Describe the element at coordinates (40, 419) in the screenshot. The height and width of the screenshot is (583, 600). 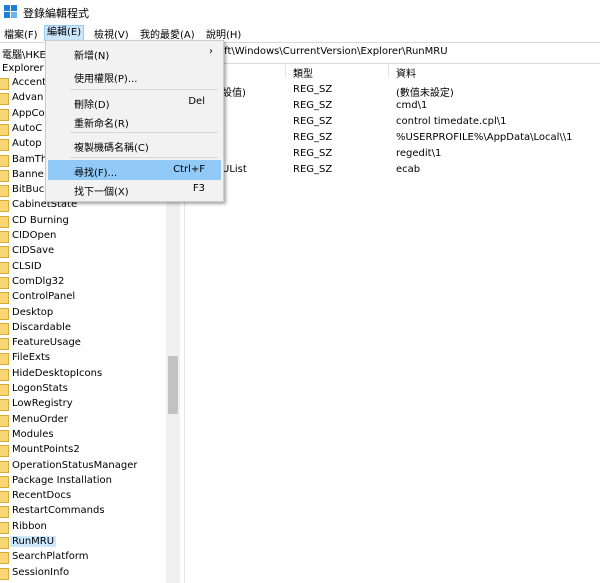
I see `tree-item-label: MenuOrder` at that location.